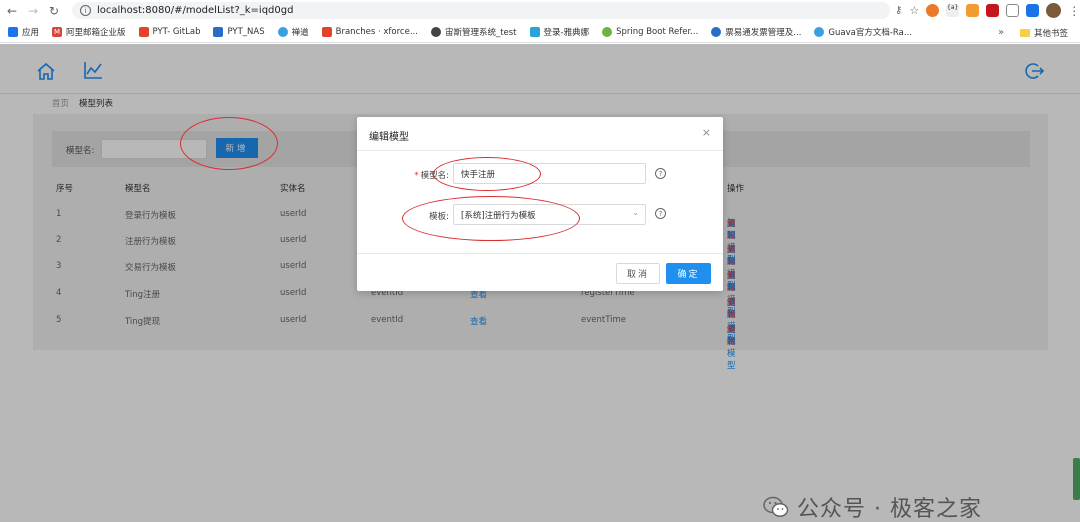 The height and width of the screenshot is (522, 1080). I want to click on bookmark-item: 宙斯管理系统_test, so click(473, 32).